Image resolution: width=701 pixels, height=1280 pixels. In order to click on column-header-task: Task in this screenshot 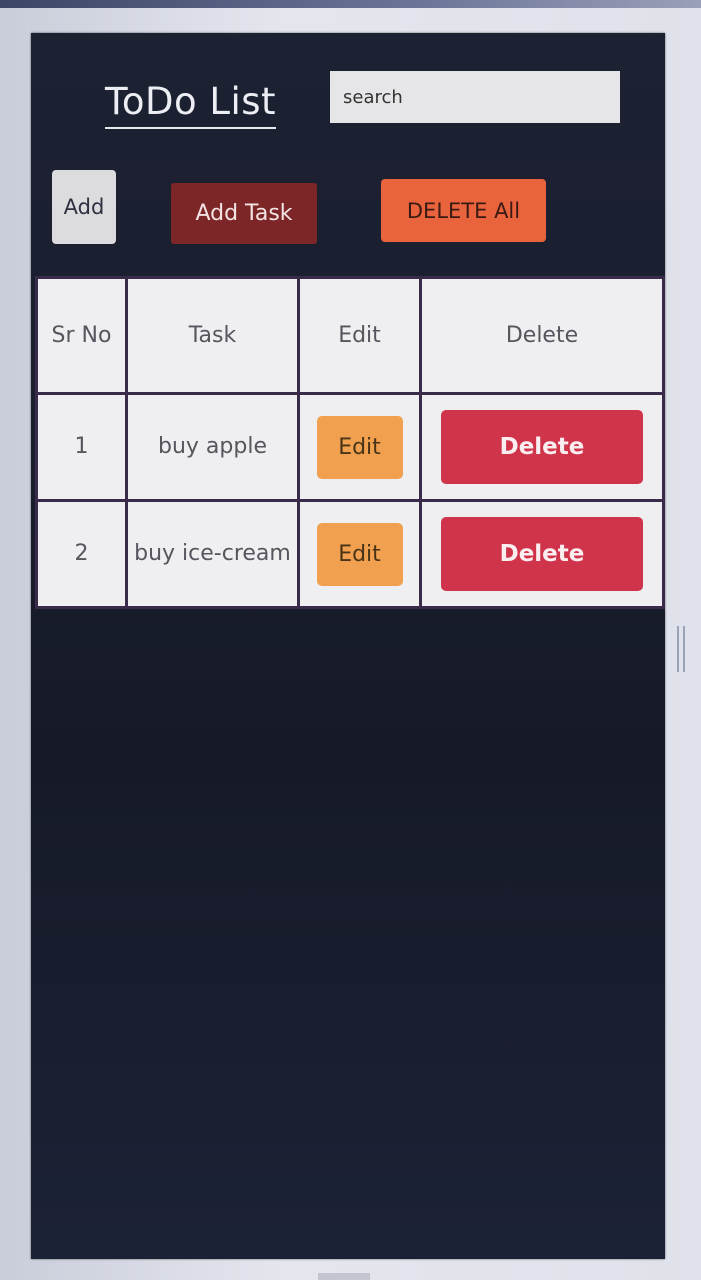, I will do `click(212, 335)`.